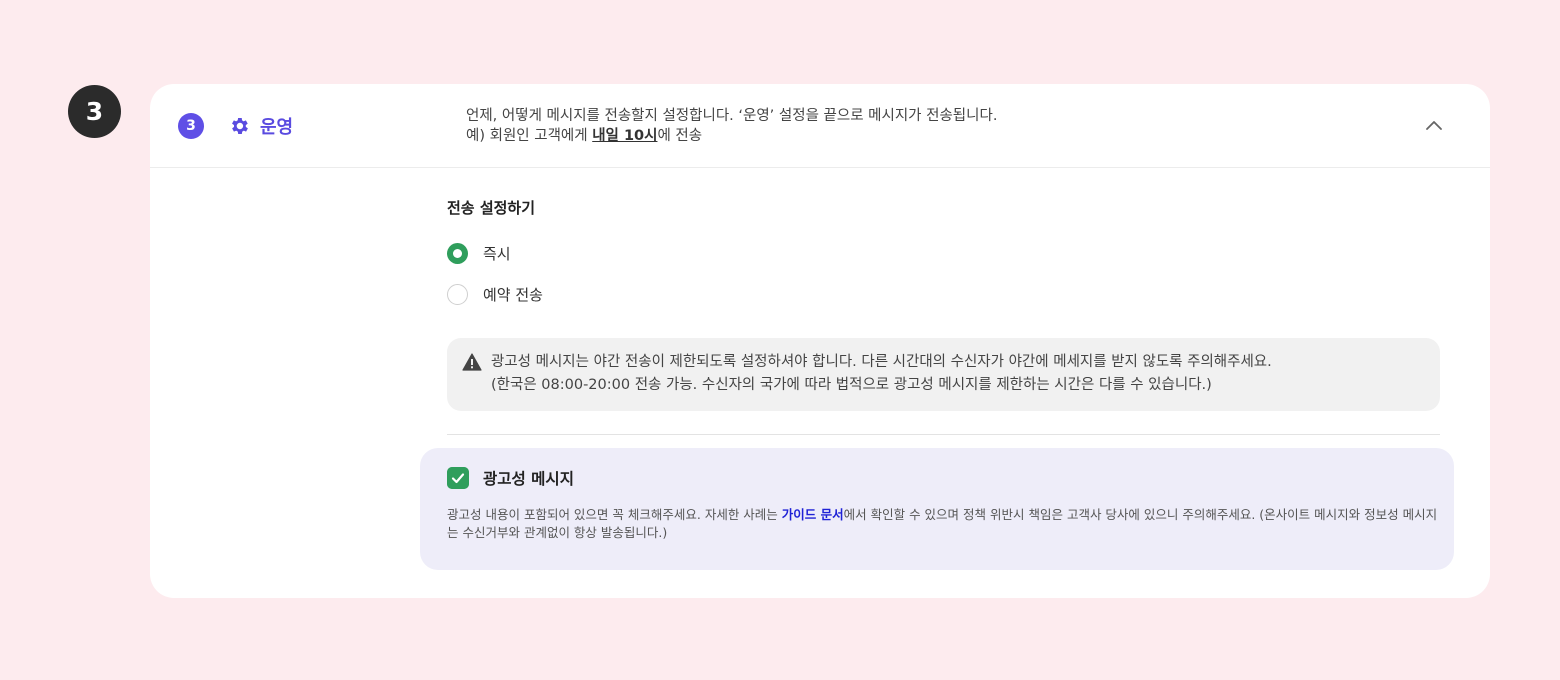 The width and height of the screenshot is (1560, 680). I want to click on section-title: 운영, so click(277, 127).